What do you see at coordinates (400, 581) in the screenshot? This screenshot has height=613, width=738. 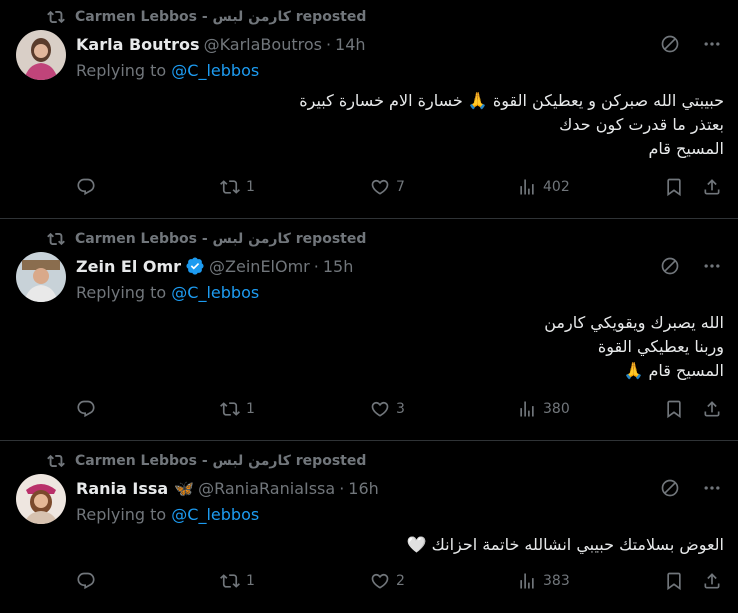 I see `like-count: 2` at bounding box center [400, 581].